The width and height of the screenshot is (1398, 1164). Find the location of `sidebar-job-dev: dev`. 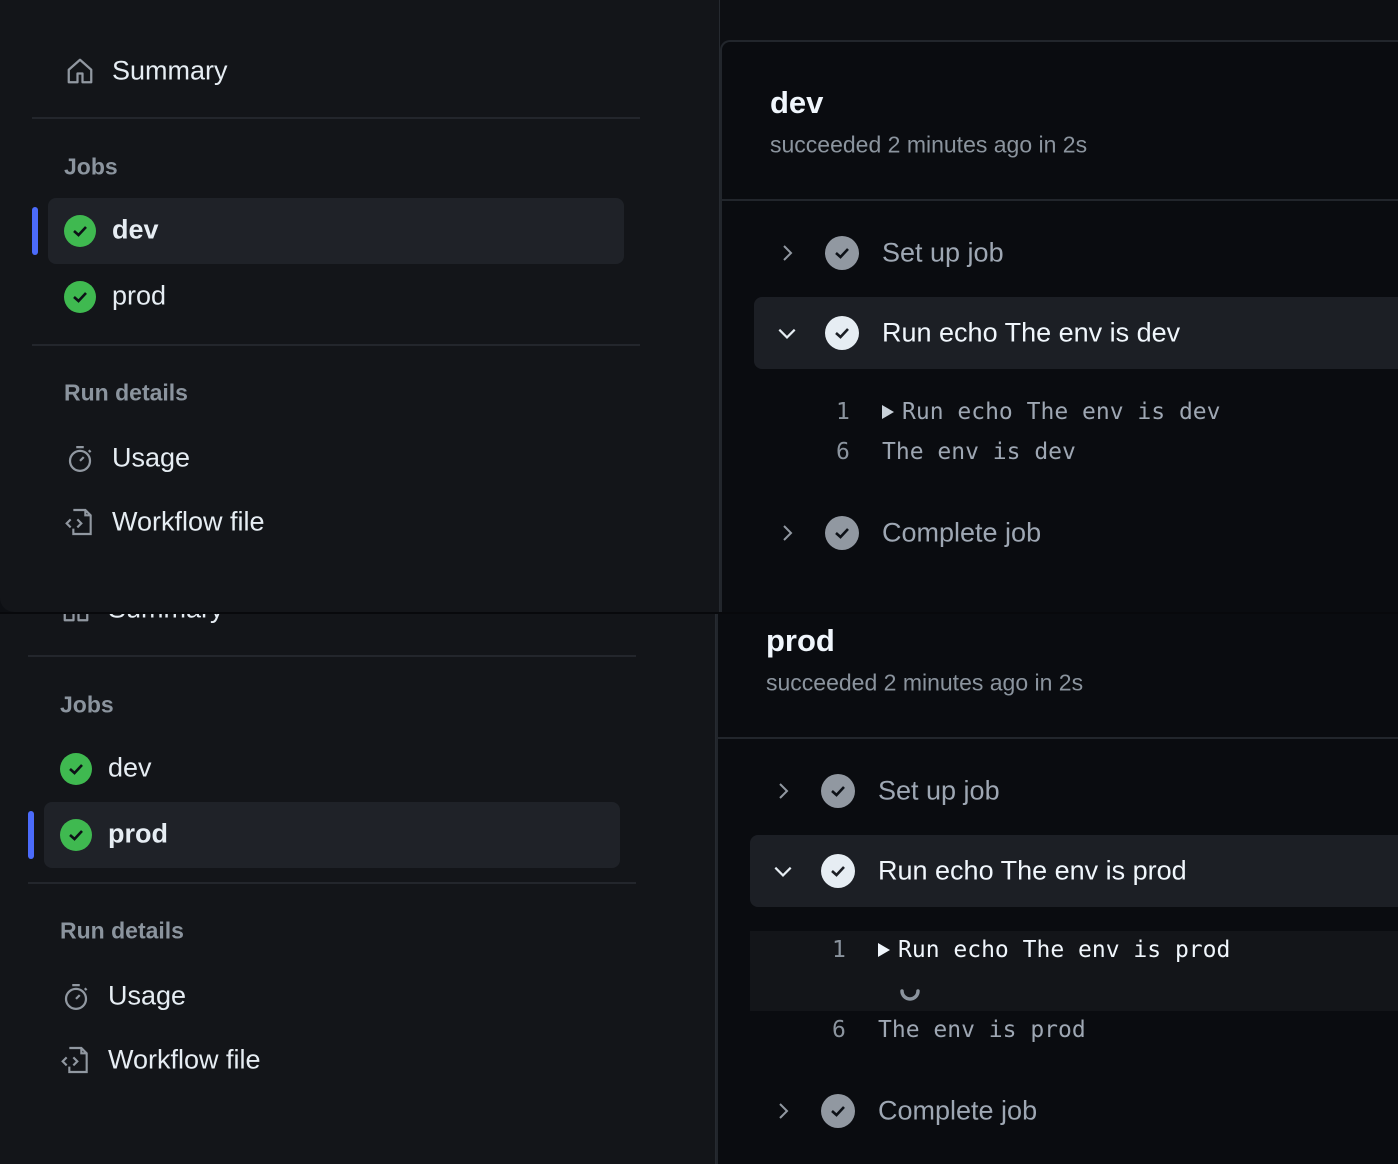

sidebar-job-dev: dev is located at coordinates (130, 768).